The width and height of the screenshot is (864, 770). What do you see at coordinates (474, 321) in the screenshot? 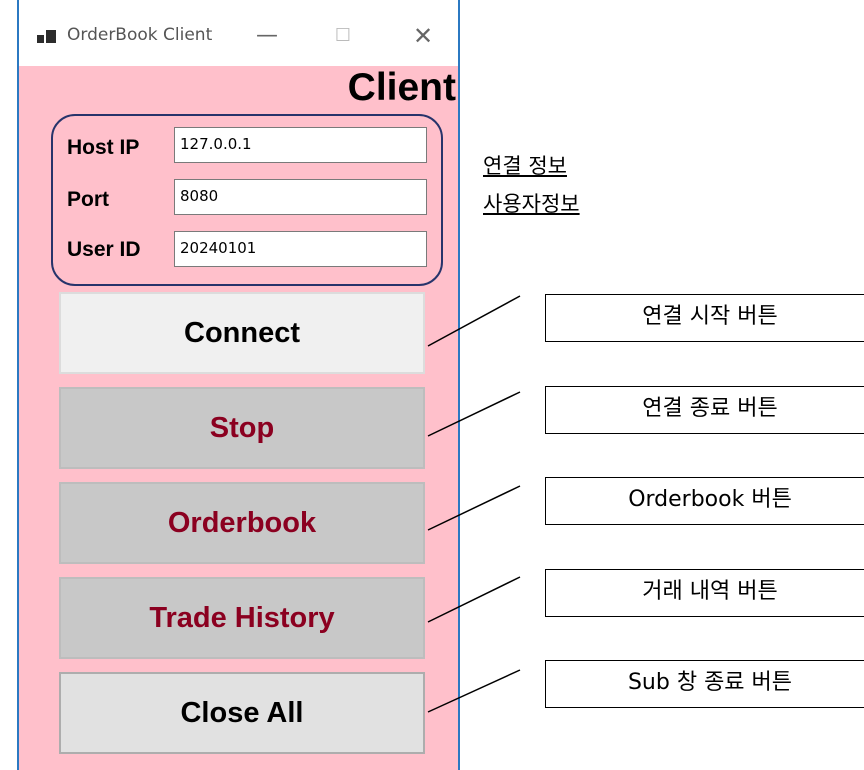
I see `callout-line-connect` at bounding box center [474, 321].